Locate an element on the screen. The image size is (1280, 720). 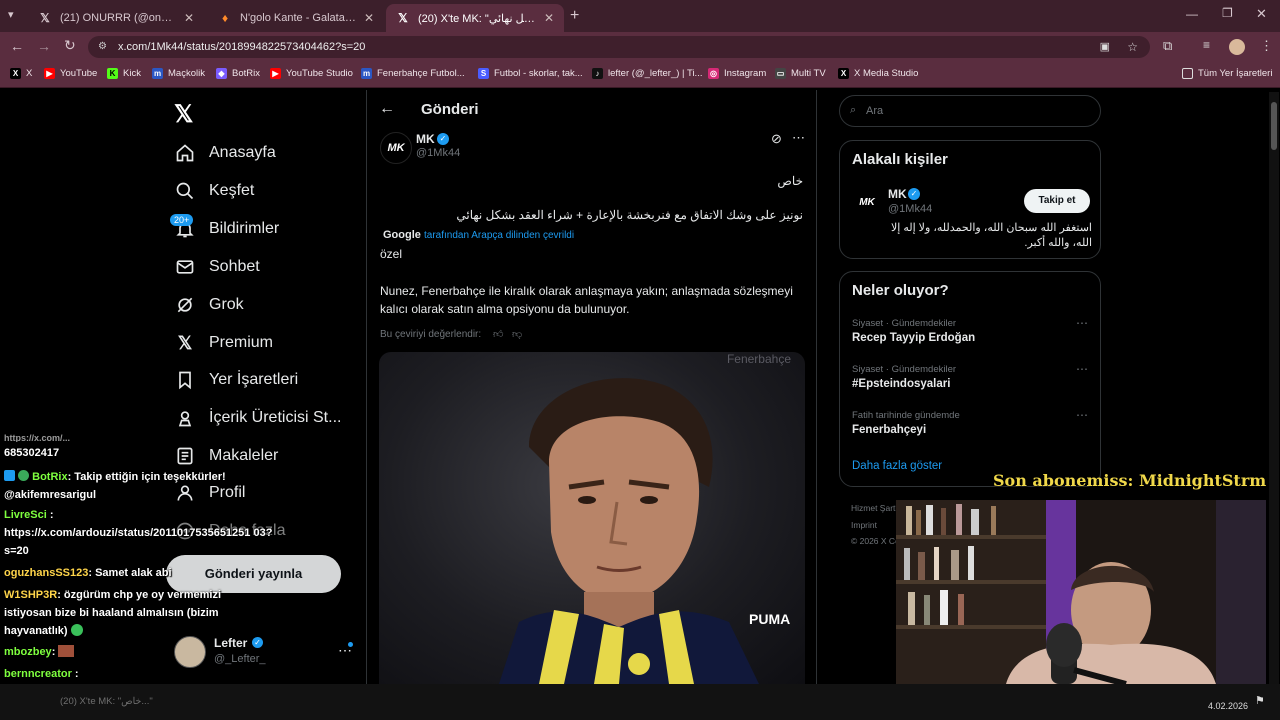
emote-icon is located at coordinates (66, 651).